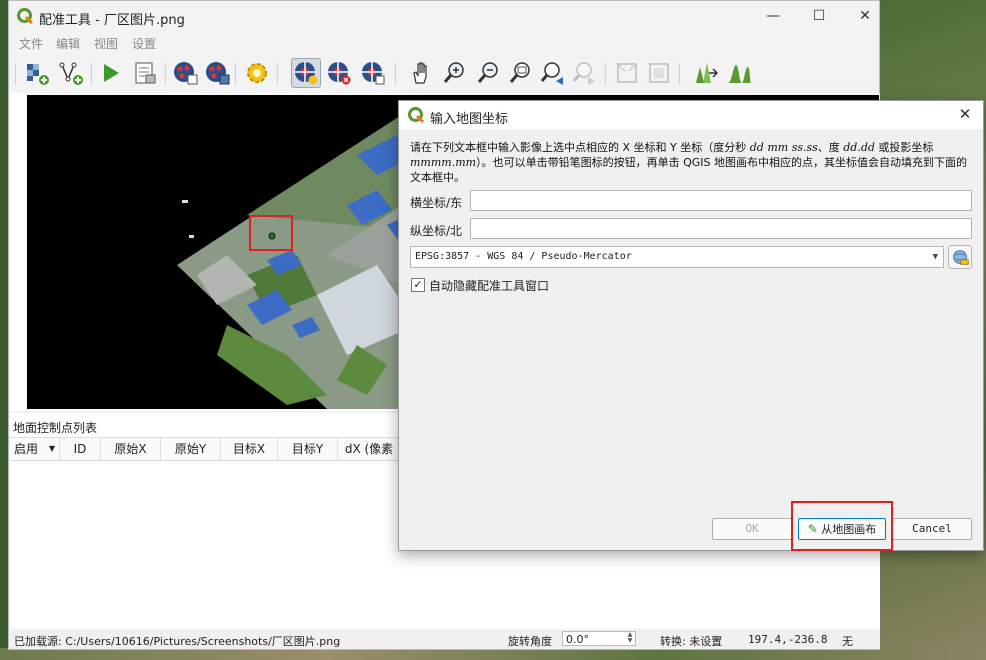  I want to click on main-toolbar, so click(444, 74).